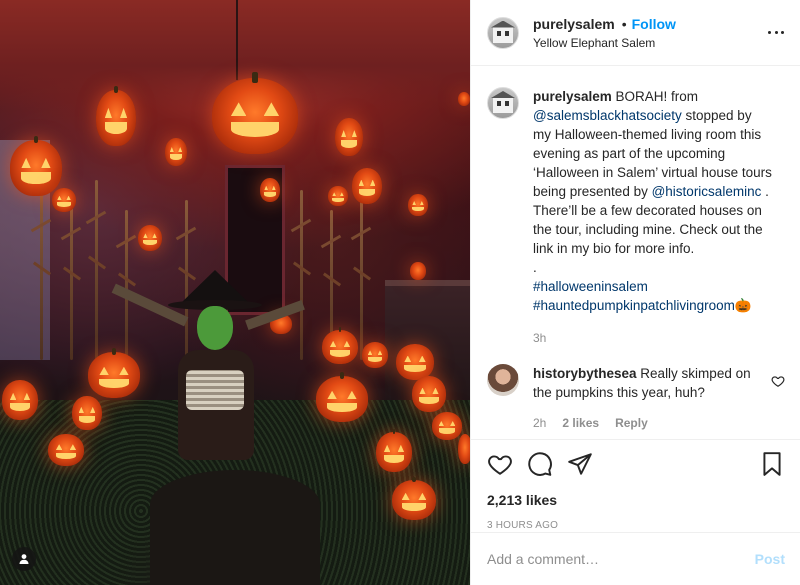  Describe the element at coordinates (237, 40) in the screenshot. I see `hanging-wire` at that location.